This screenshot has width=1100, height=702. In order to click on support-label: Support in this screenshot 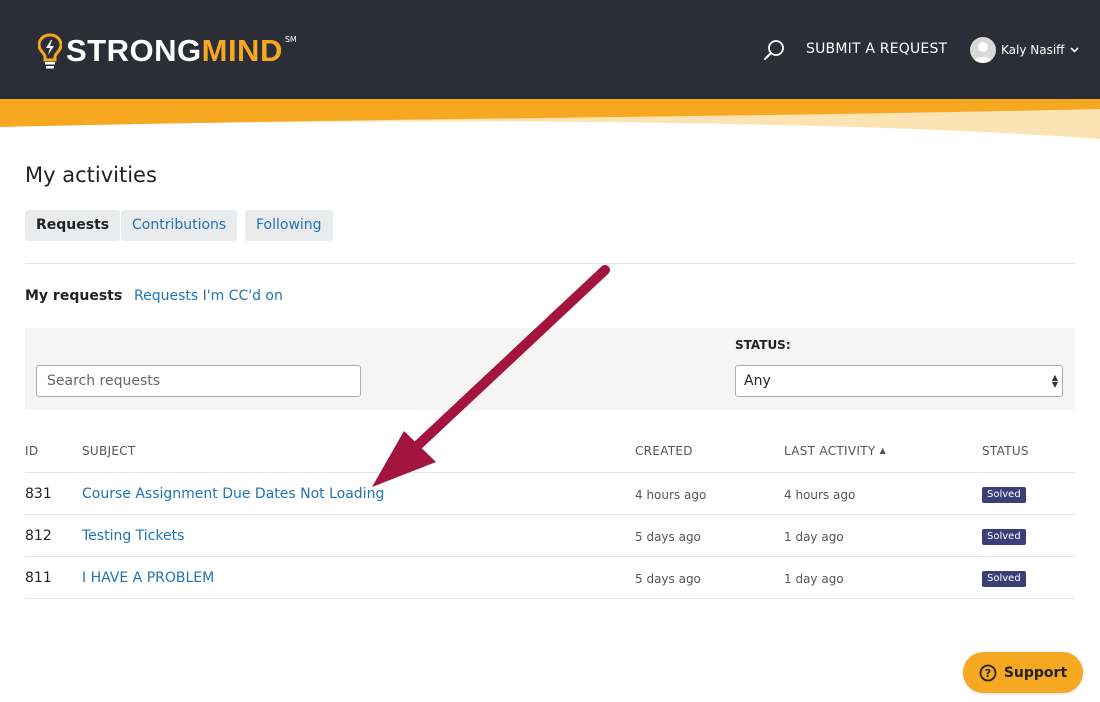, I will do `click(1035, 672)`.